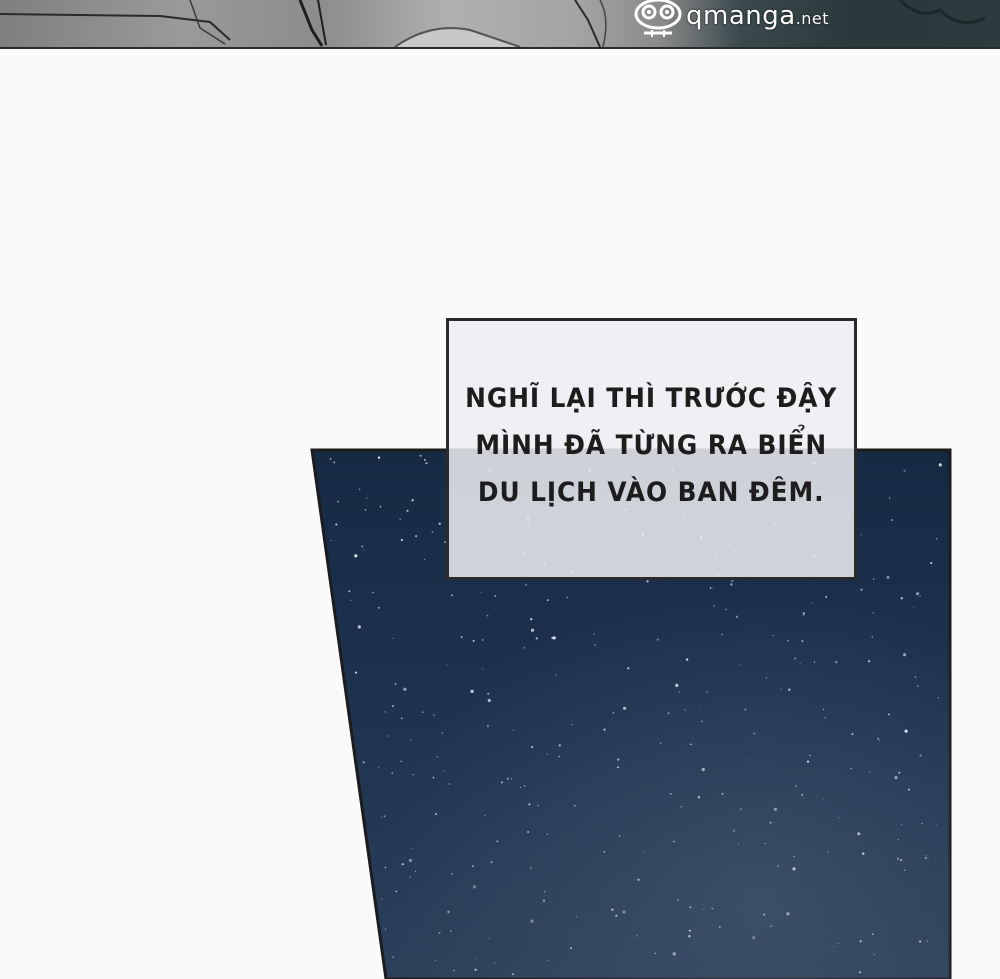  What do you see at coordinates (651, 398) in the screenshot?
I see `narration-line-1: NGHĨ LẠI THÌ TRƯỚC ĐẬY` at bounding box center [651, 398].